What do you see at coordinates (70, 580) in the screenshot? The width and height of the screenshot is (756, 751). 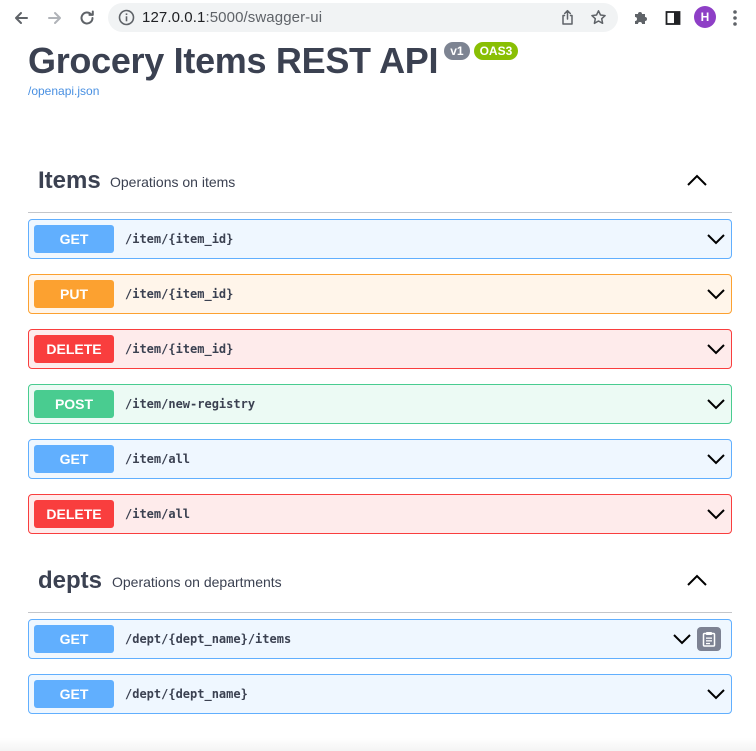 I see `tag-name: depts` at bounding box center [70, 580].